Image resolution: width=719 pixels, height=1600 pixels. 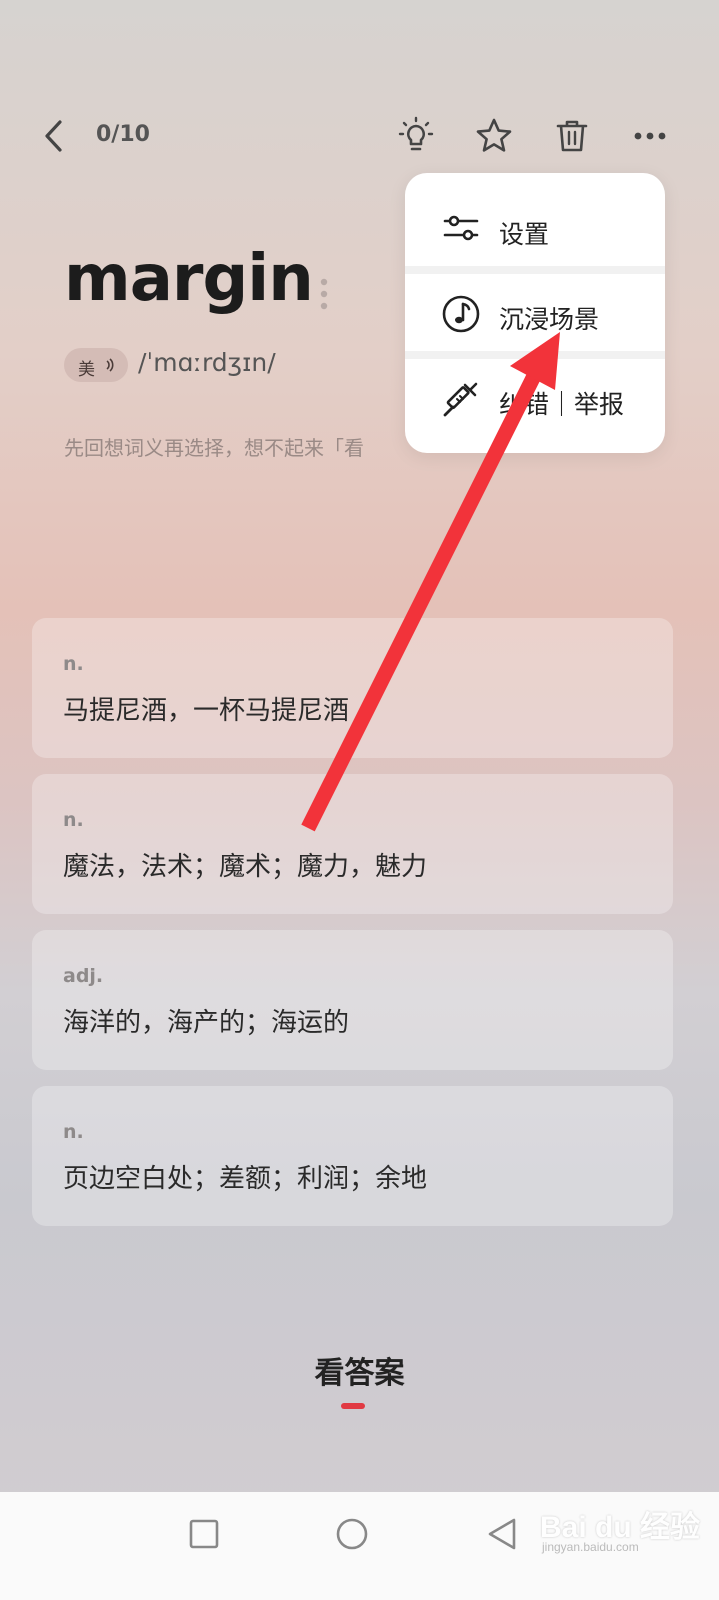 What do you see at coordinates (207, 362) in the screenshot?
I see `phonetic: /ˈmɑːrdʒɪn/` at bounding box center [207, 362].